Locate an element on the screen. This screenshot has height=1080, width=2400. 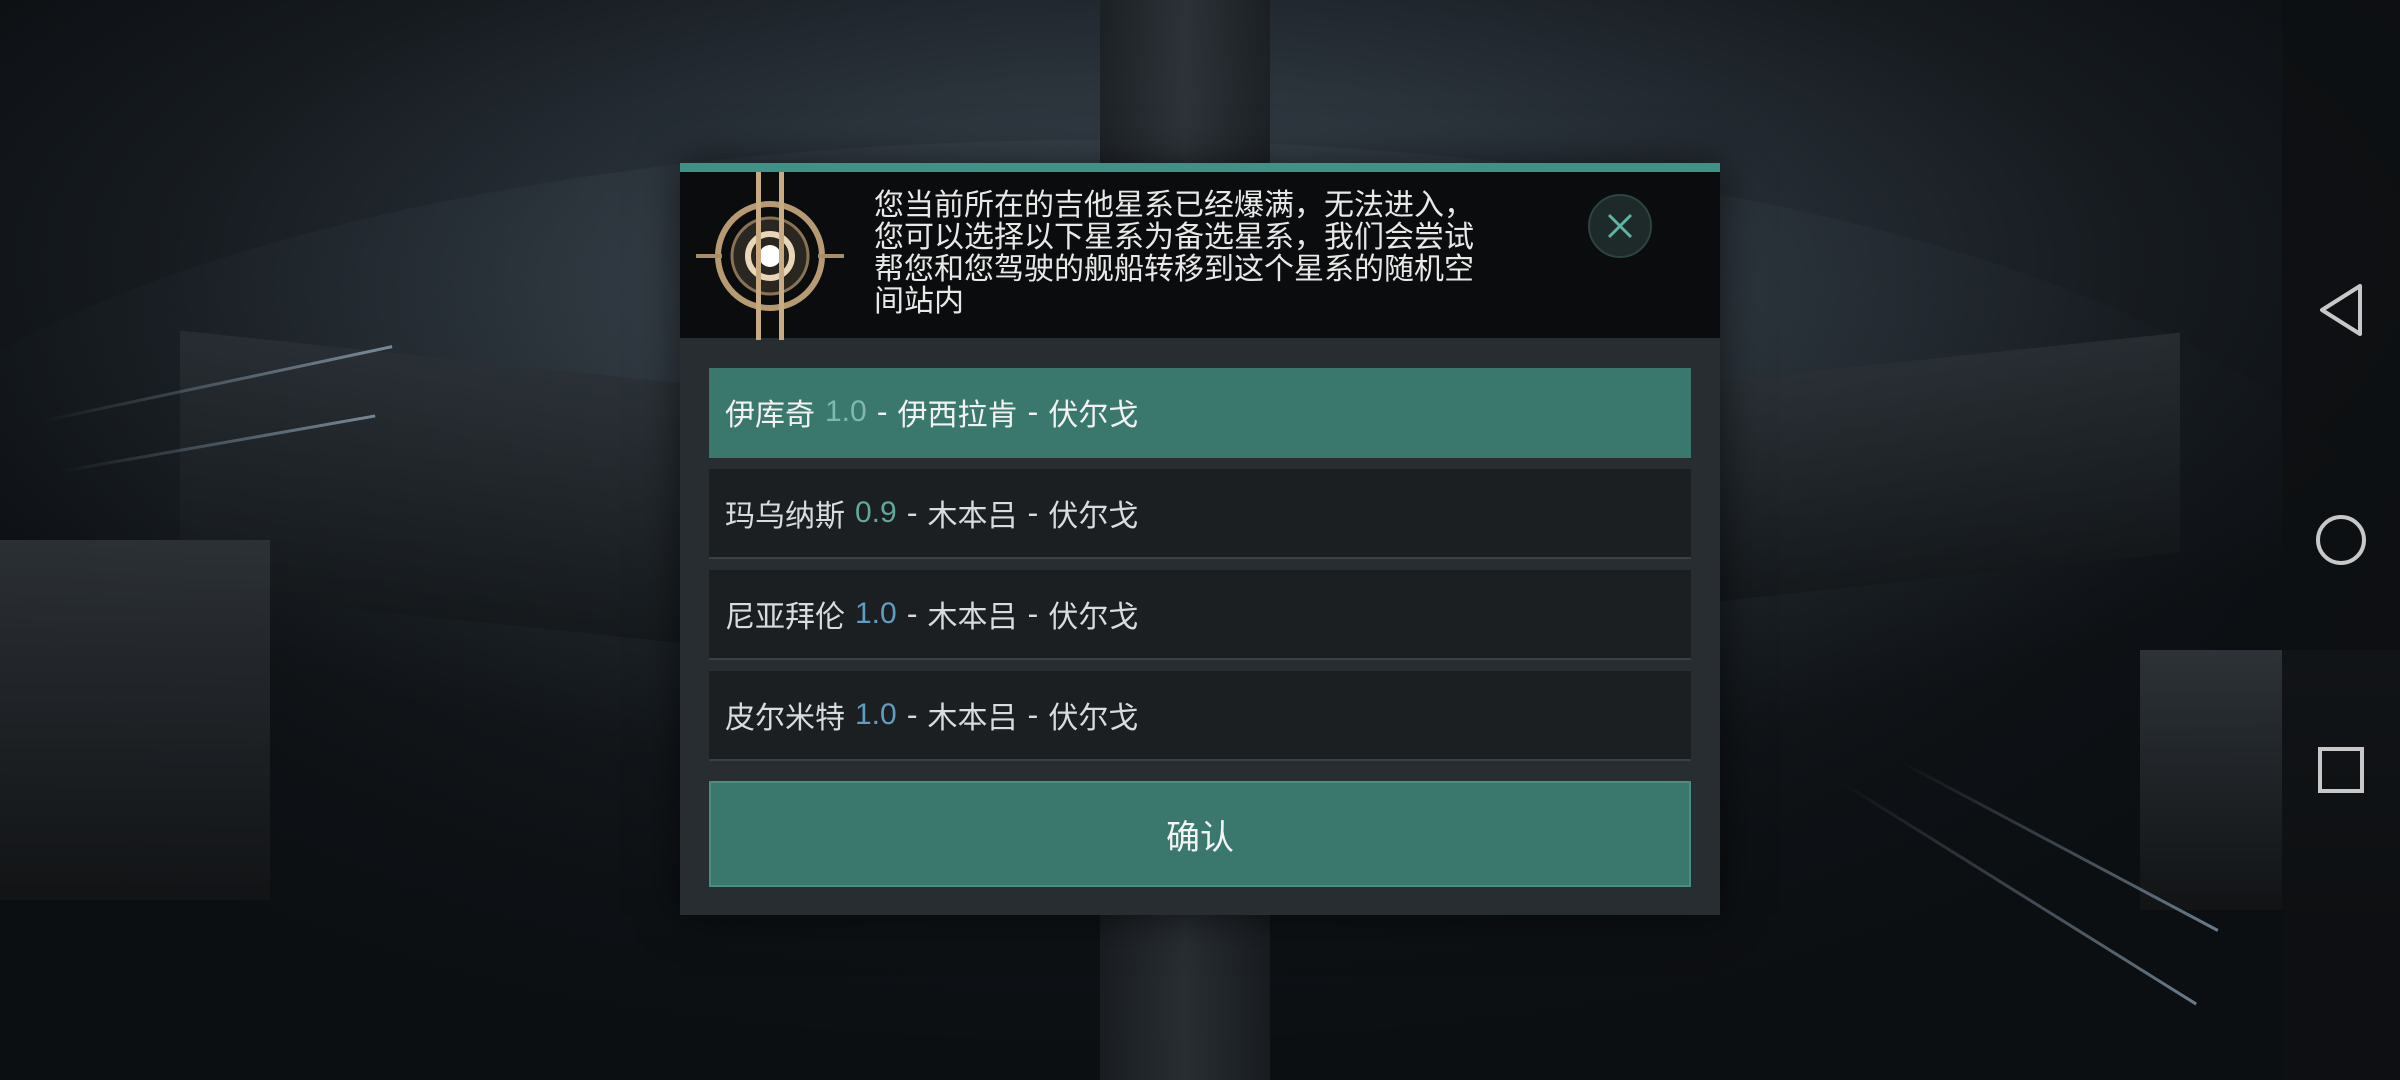
back-triangle-icon is located at coordinates (2341, 310).